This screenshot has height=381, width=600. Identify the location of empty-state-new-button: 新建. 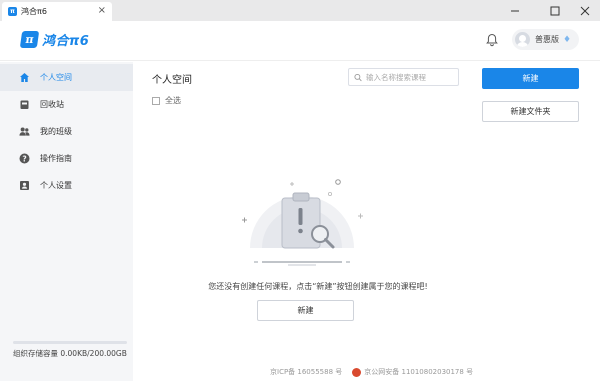
(305, 310).